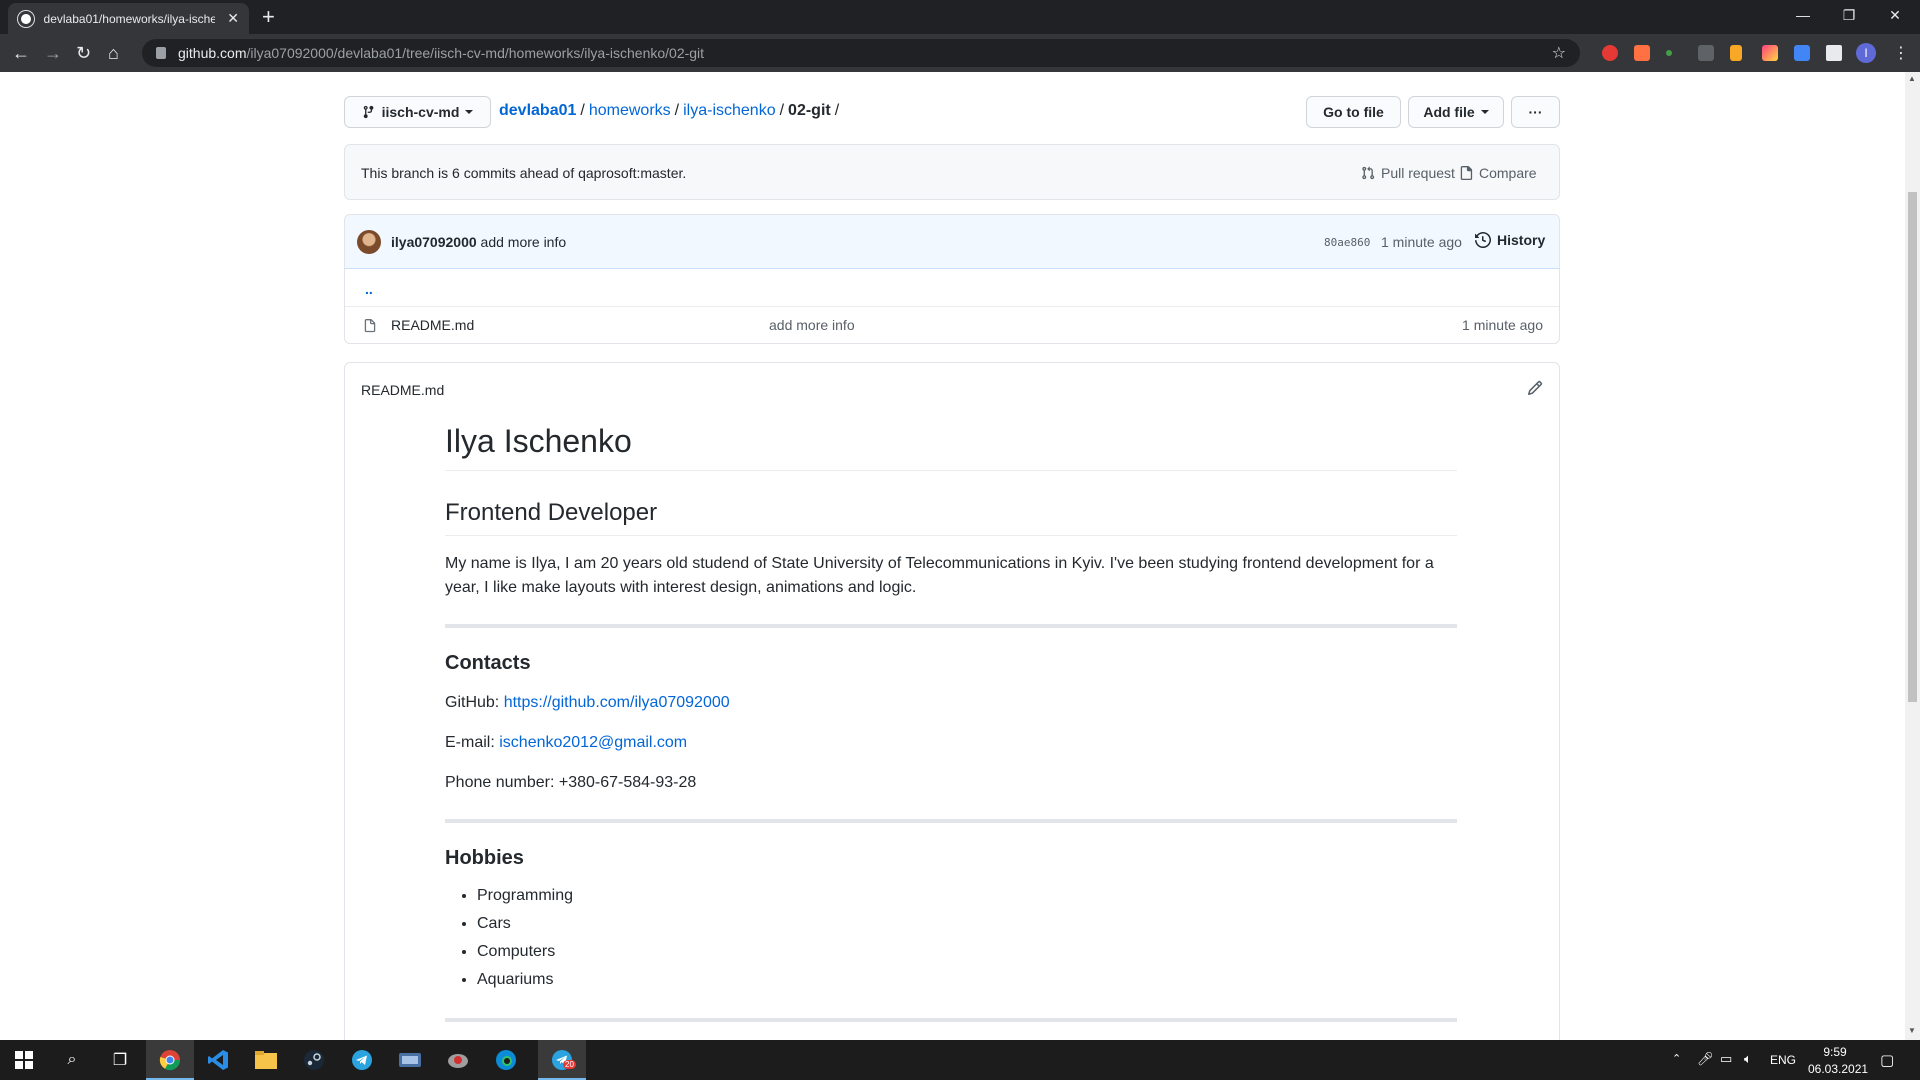 Image resolution: width=1920 pixels, height=1080 pixels. What do you see at coordinates (524, 242) in the screenshot?
I see `commit-message: add more info` at bounding box center [524, 242].